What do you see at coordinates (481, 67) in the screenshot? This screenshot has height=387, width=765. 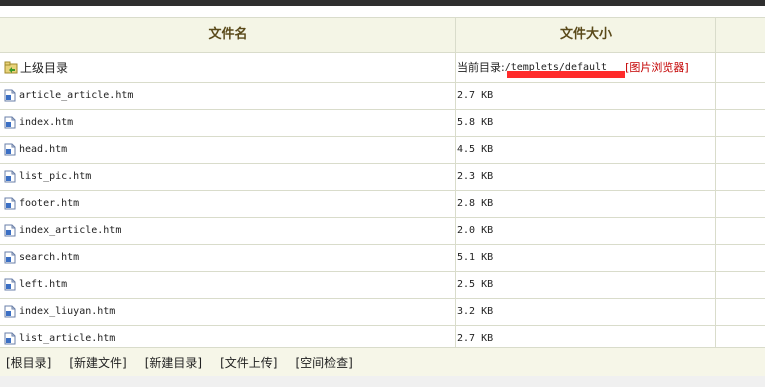 I see `current-dir-label: 当前目录:` at bounding box center [481, 67].